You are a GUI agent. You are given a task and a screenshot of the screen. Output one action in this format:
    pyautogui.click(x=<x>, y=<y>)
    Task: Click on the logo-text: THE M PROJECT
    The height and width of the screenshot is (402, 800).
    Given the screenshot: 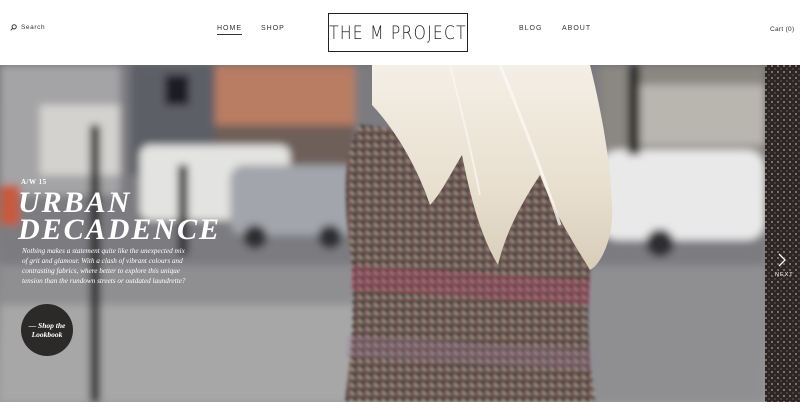 What is the action you would take?
    pyautogui.click(x=398, y=32)
    